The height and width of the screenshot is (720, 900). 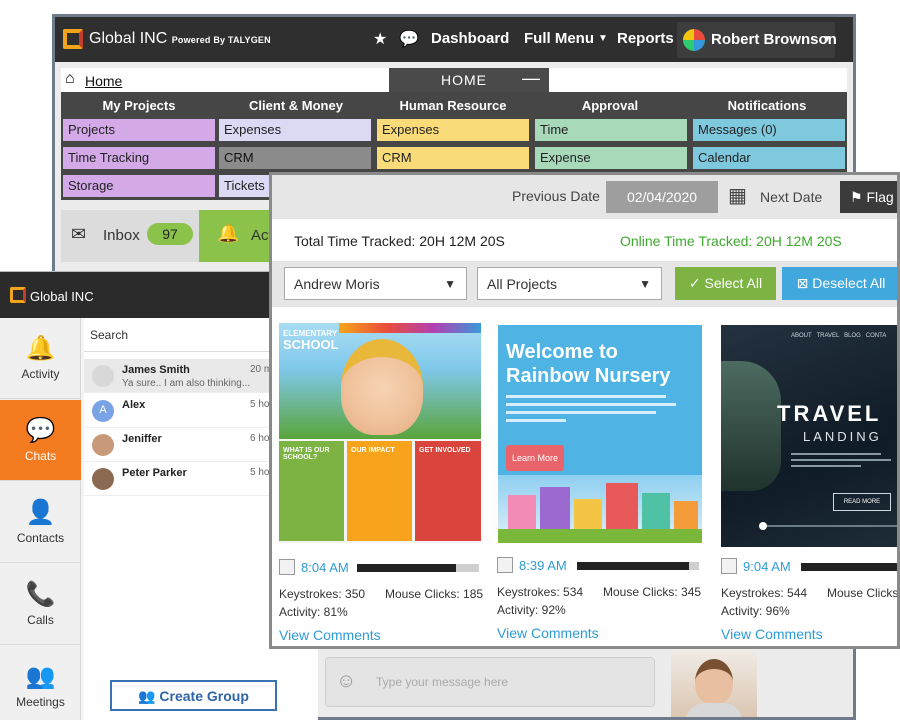 What do you see at coordinates (535, 458) in the screenshot?
I see `learn-more-button: Learn More` at bounding box center [535, 458].